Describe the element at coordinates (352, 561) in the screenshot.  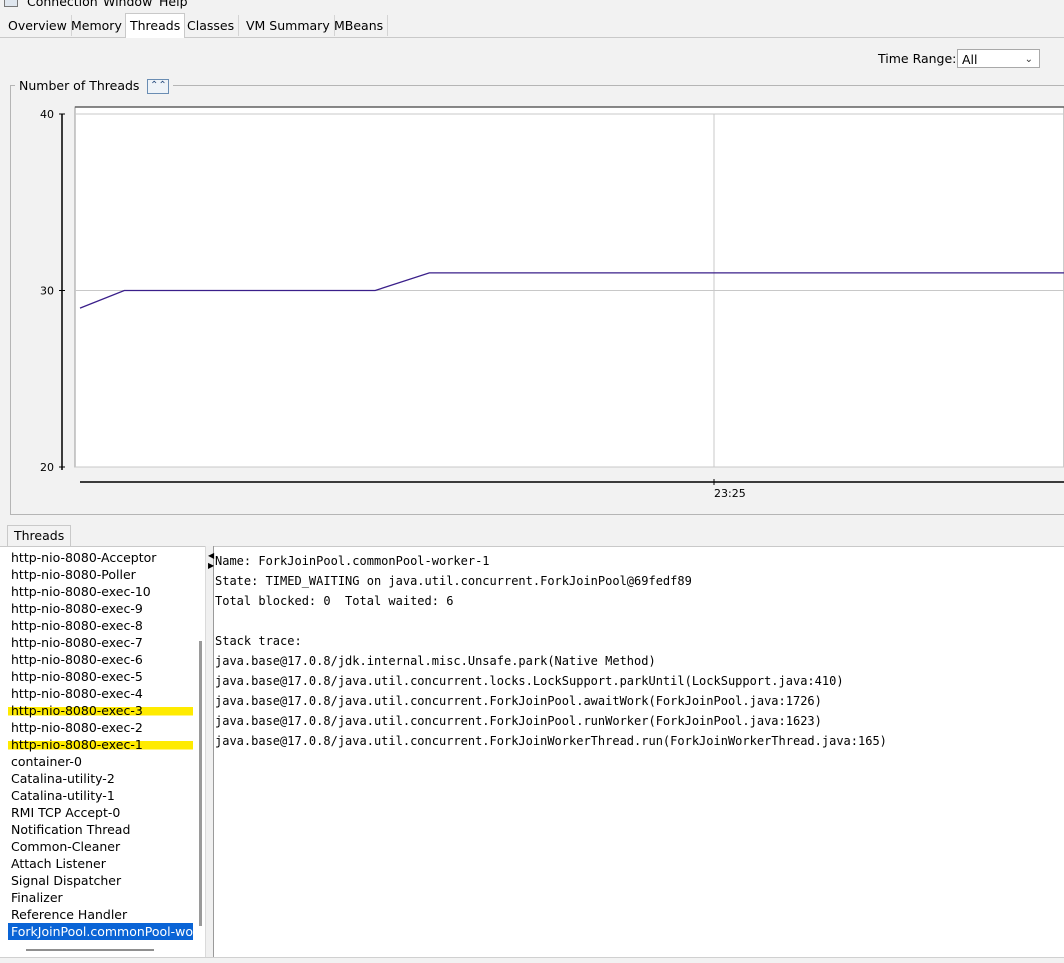
I see `thread-info-line: Name: ForkJoinPool.commonPool-worker-1` at that location.